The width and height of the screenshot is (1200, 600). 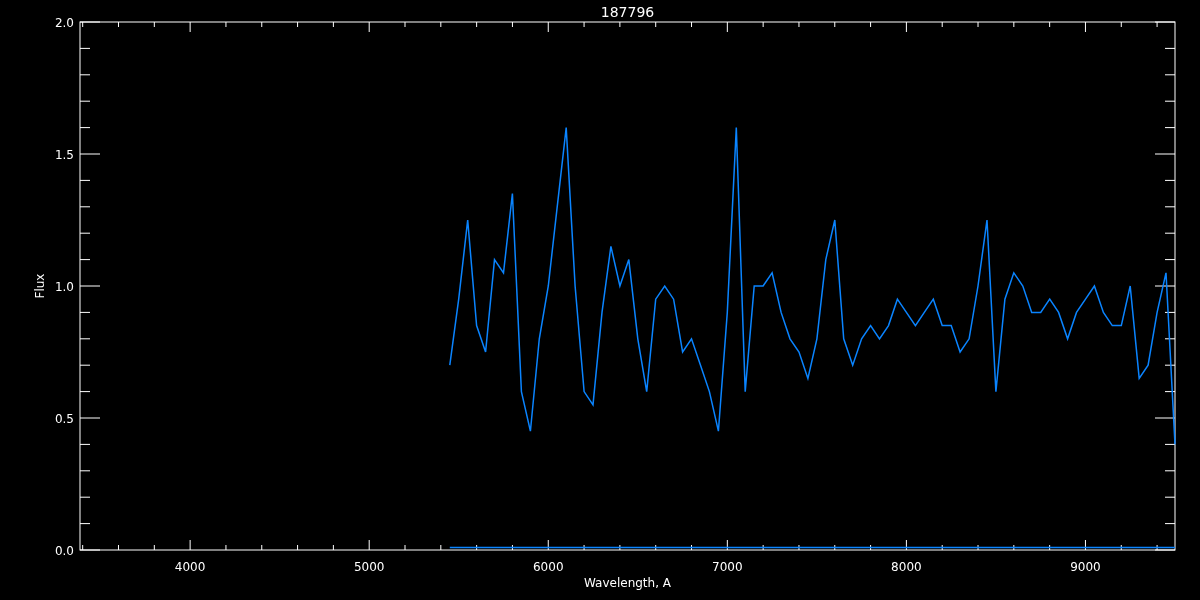 I want to click on tick-label: 0.5, so click(x=64, y=419).